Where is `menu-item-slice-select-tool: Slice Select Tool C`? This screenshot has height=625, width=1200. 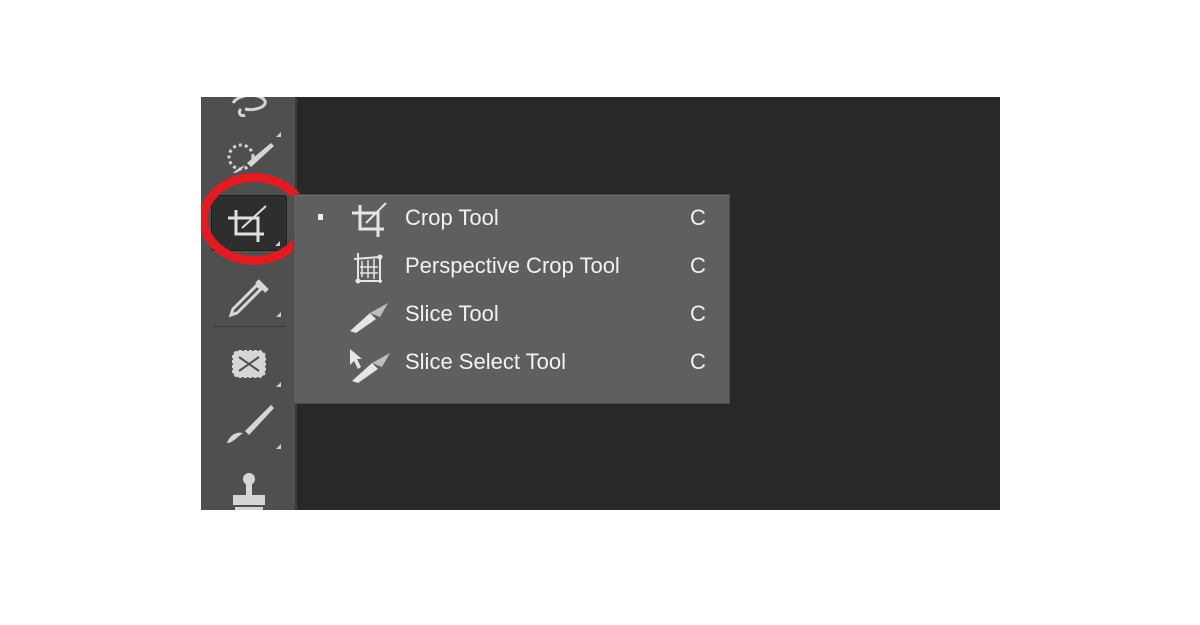
menu-item-slice-select-tool: Slice Select Tool C is located at coordinates (511, 363).